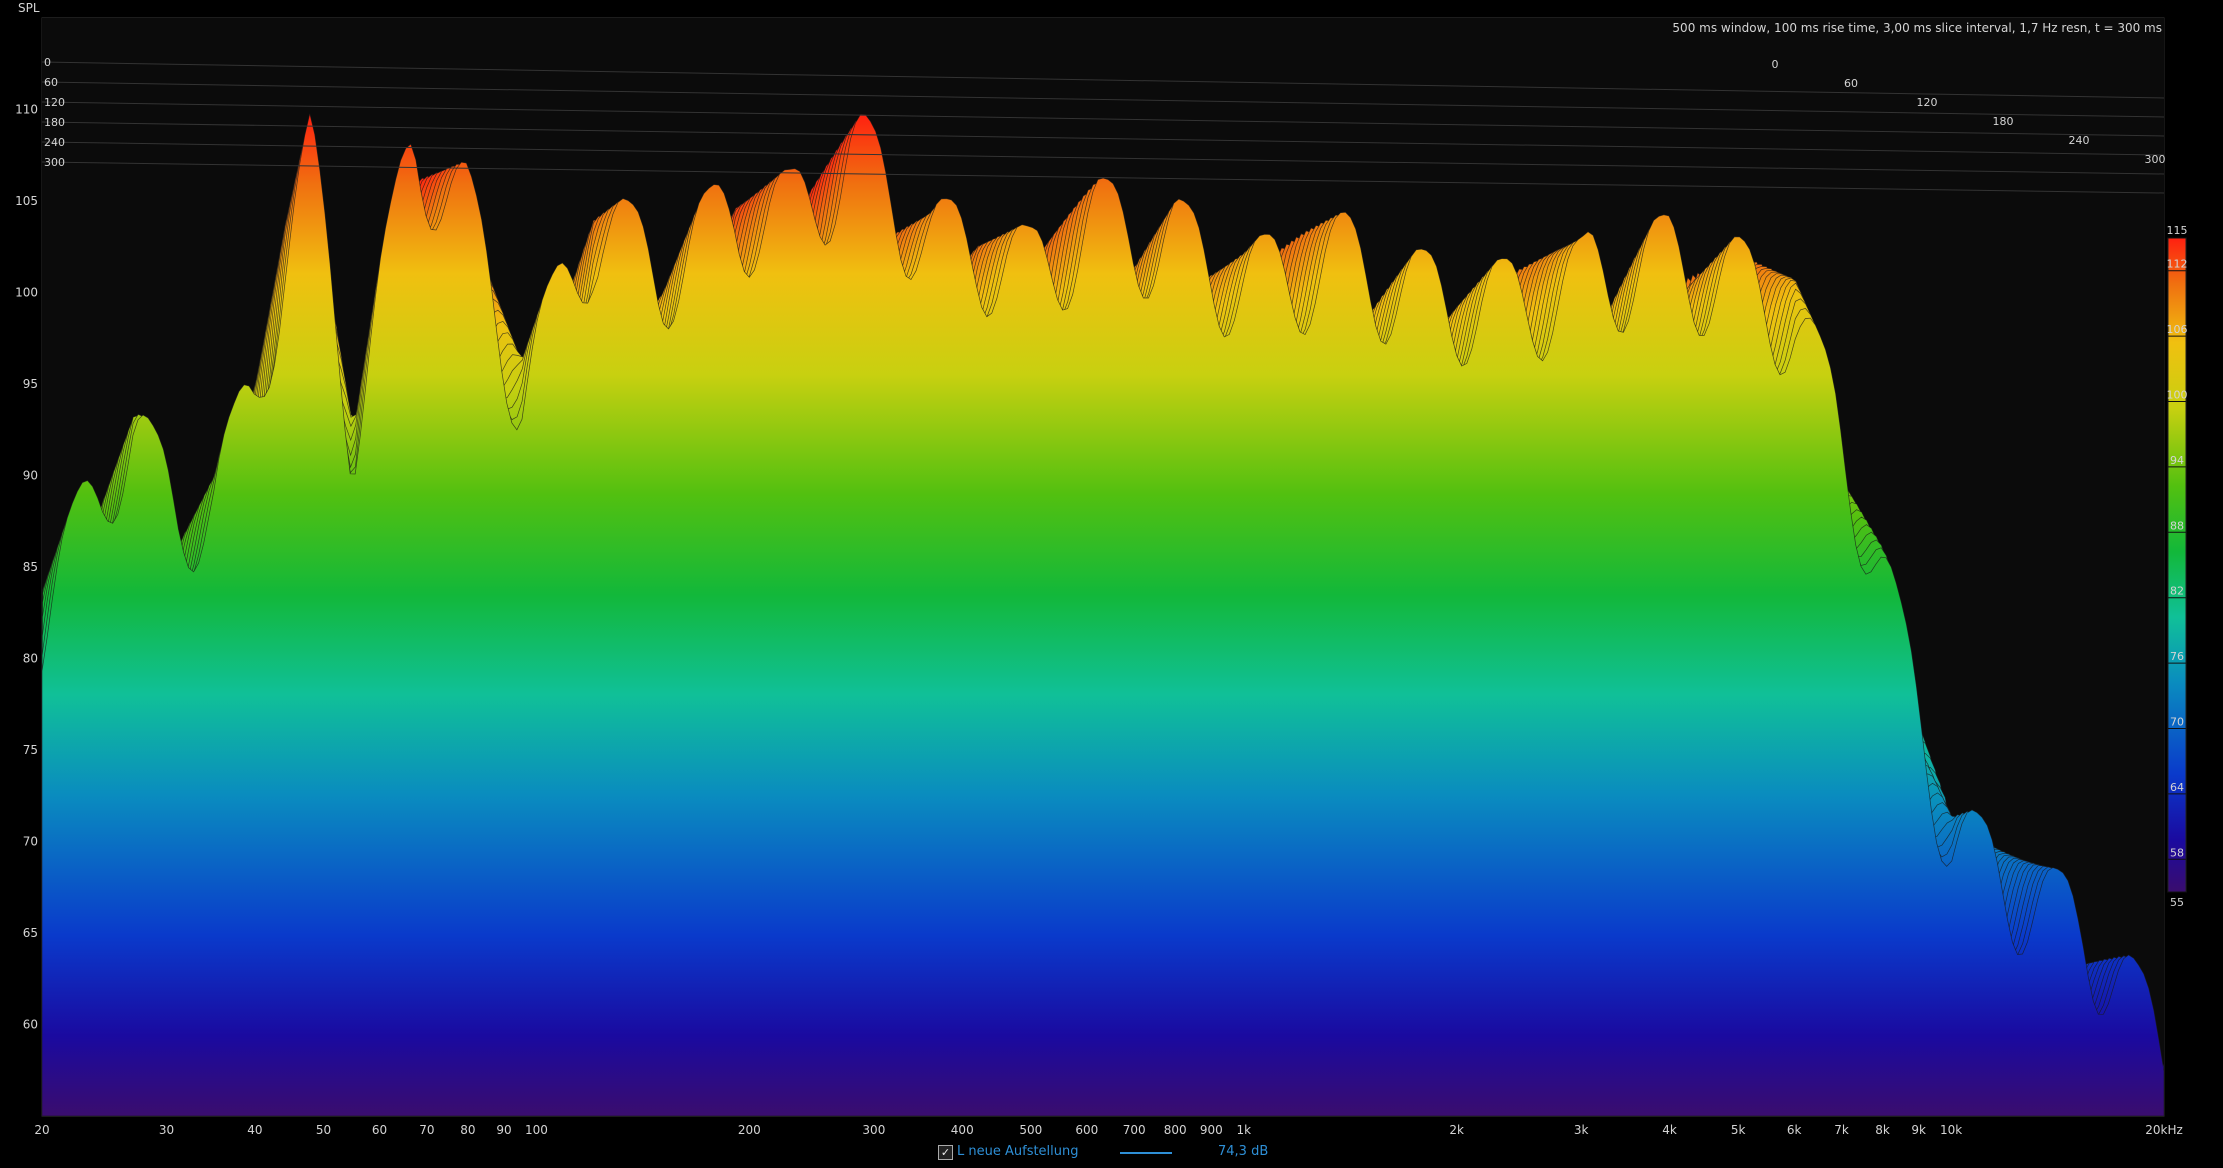 Image resolution: width=2223 pixels, height=1168 pixels. I want to click on time-tick-right: 300, so click(2155, 159).